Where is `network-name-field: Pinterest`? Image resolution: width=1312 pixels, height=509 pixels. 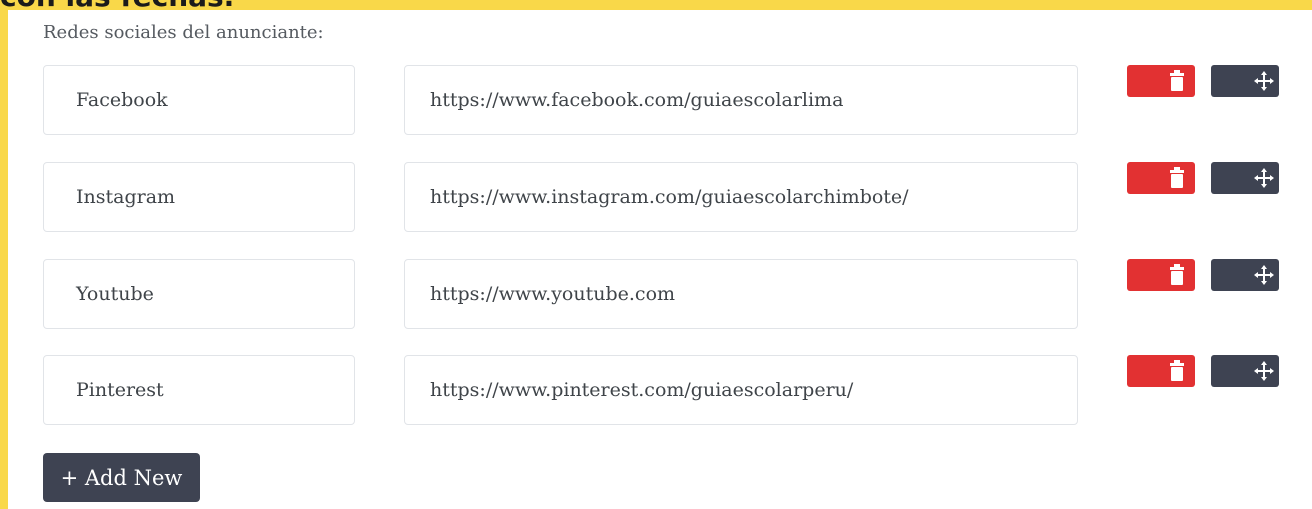 network-name-field: Pinterest is located at coordinates (199, 390).